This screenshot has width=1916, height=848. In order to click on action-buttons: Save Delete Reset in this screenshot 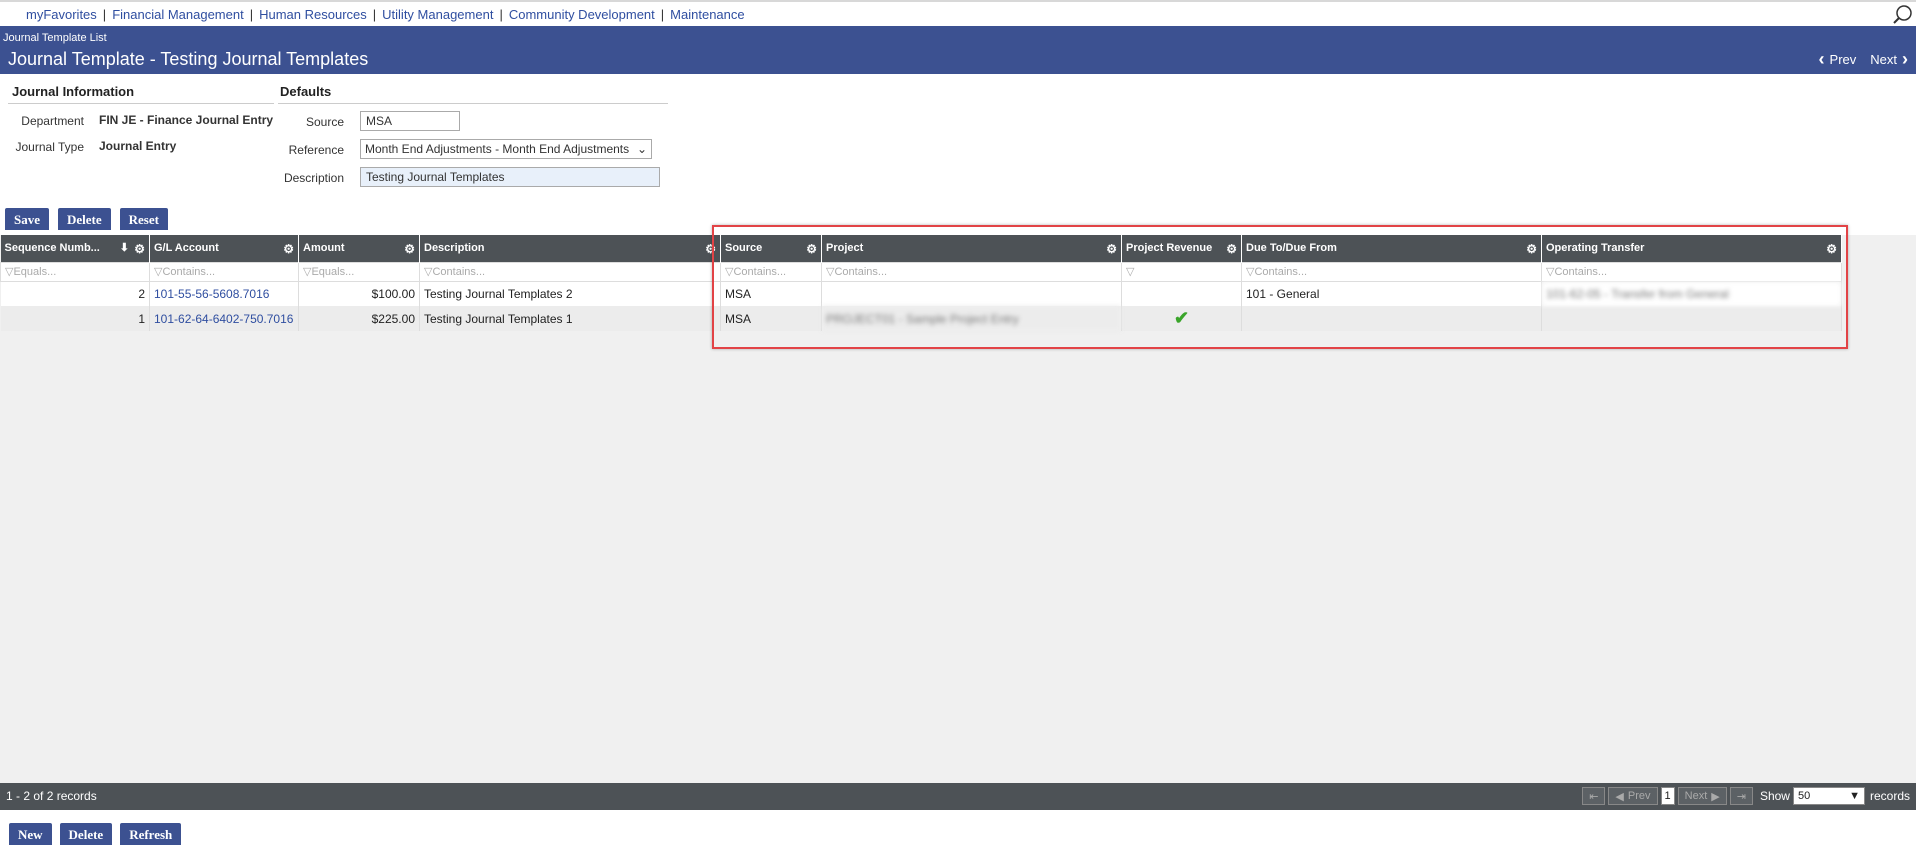, I will do `click(86, 219)`.